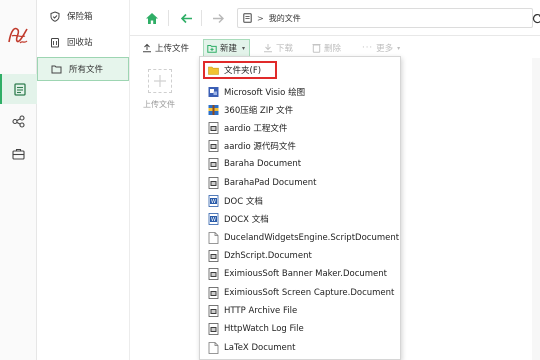  What do you see at coordinates (259, 110) in the screenshot?
I see `menu-item-label: 360压缩 ZIP 文件` at bounding box center [259, 110].